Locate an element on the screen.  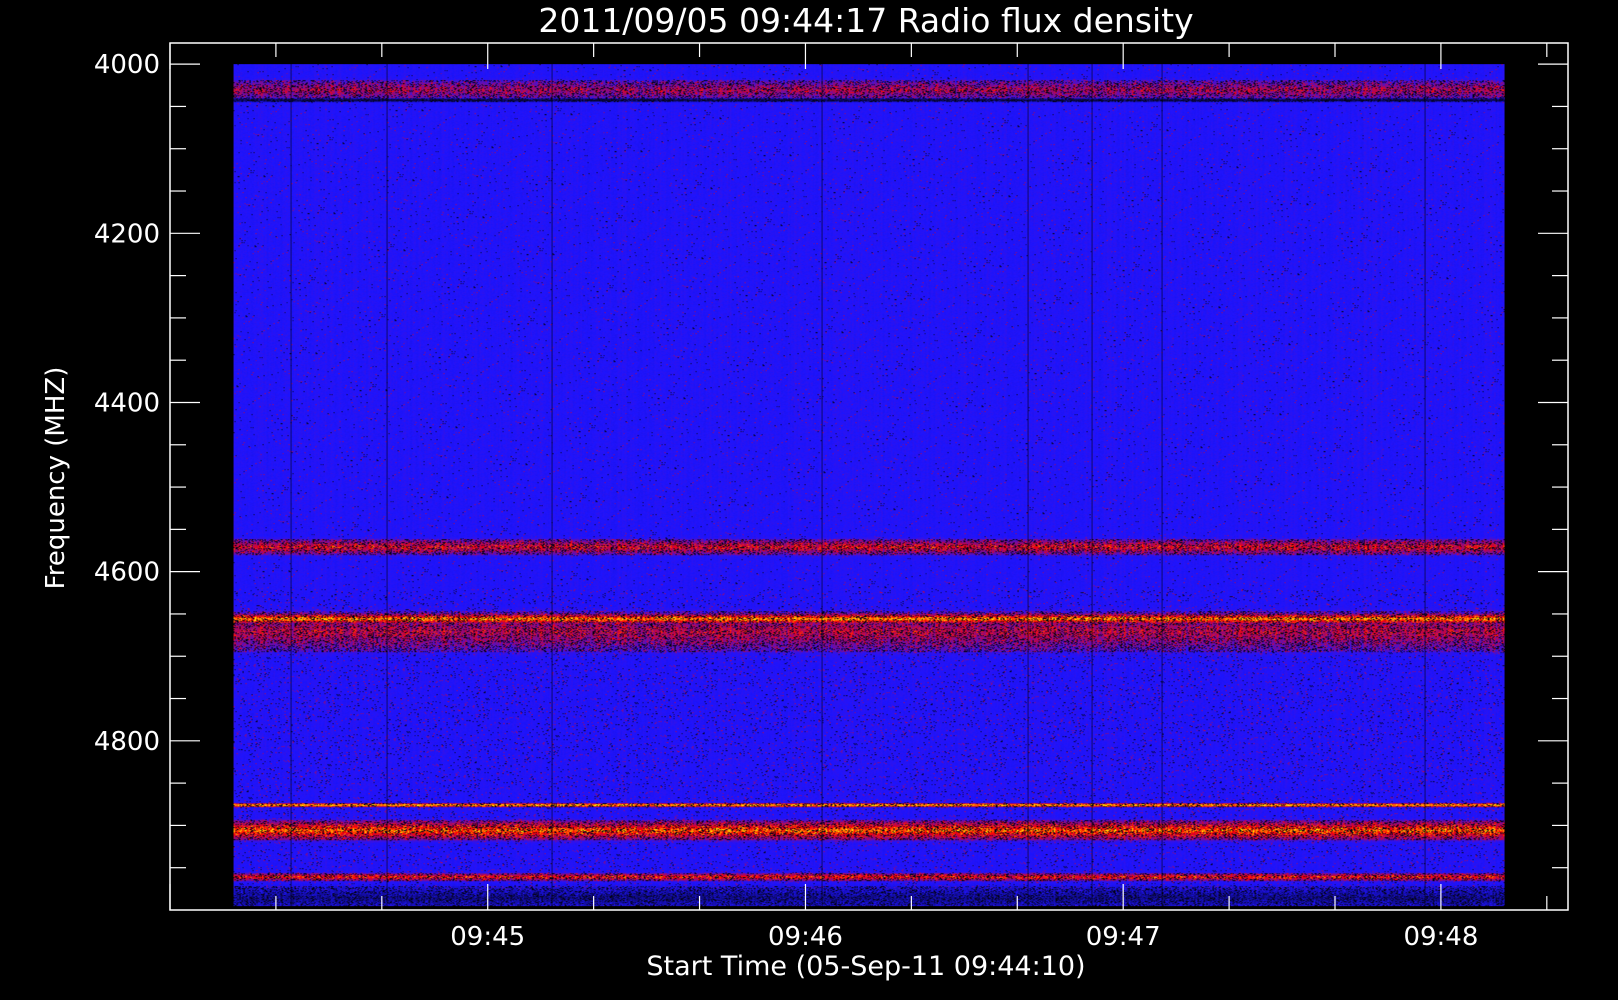
x-tick-label: 09:45 is located at coordinates (487, 937).